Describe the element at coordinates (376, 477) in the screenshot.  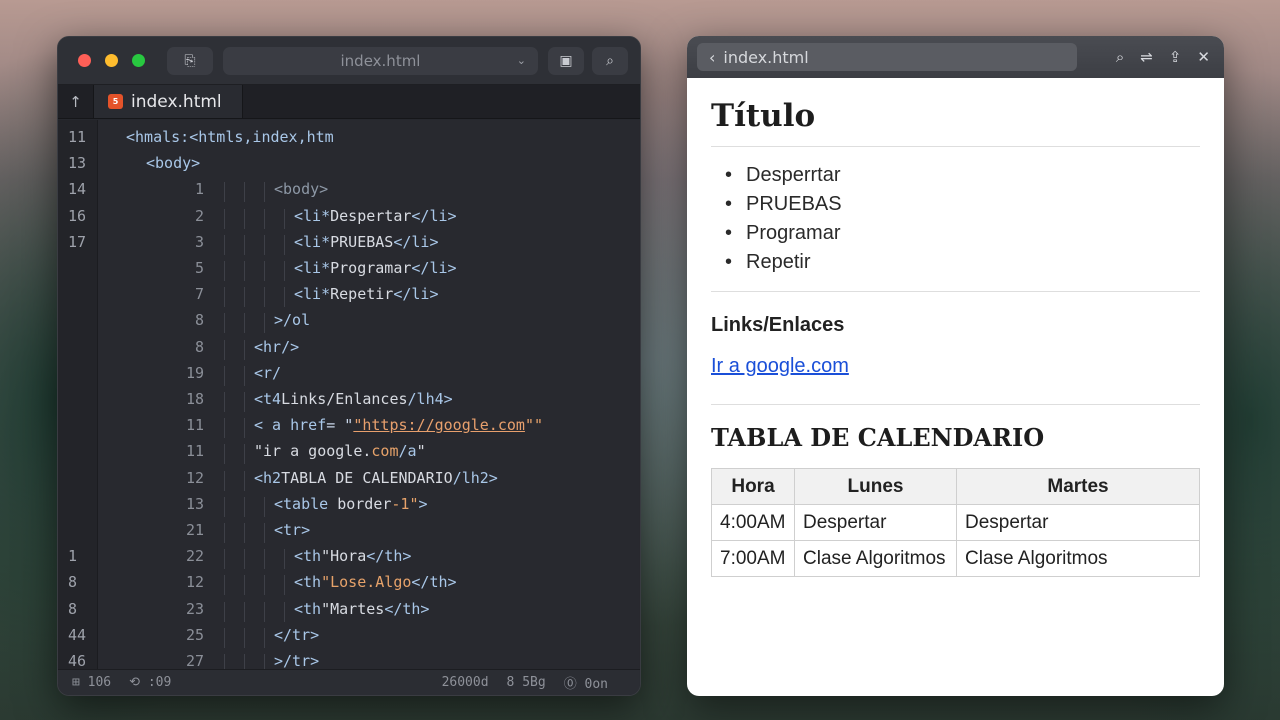
I see `code-text: <h2TABLA DE CALENDARIO/lh2>` at that location.